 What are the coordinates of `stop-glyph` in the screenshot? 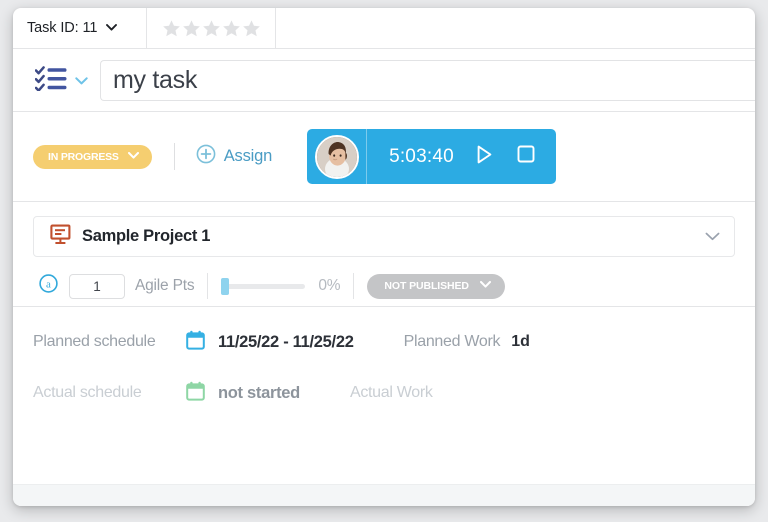 It's located at (526, 154).